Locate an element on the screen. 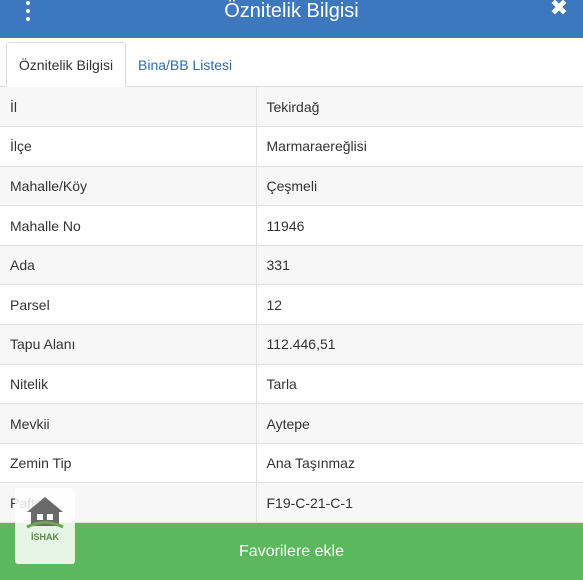 The image size is (583, 580). row-key: Tapu Alanı is located at coordinates (128, 344).